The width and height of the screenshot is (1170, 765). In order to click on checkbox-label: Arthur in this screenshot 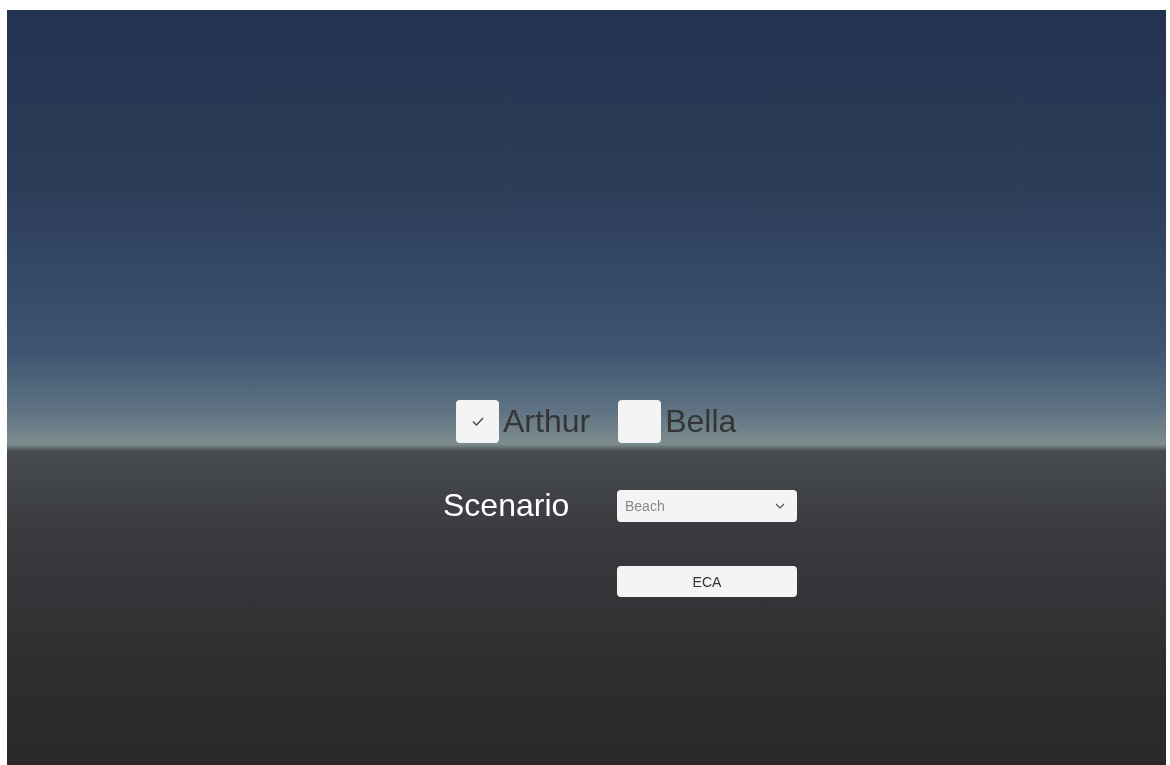, I will do `click(547, 421)`.